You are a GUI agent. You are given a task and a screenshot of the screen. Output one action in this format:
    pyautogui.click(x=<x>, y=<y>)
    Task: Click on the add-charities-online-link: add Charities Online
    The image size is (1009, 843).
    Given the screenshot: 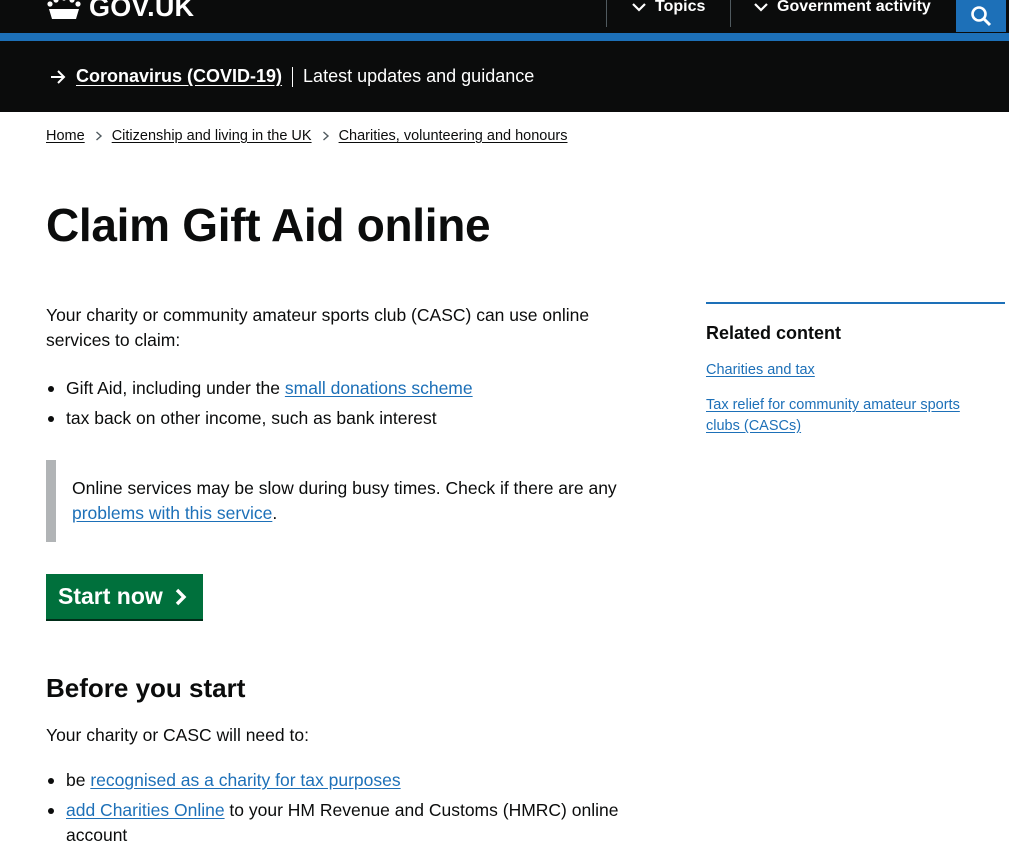 What is the action you would take?
    pyautogui.click(x=145, y=810)
    